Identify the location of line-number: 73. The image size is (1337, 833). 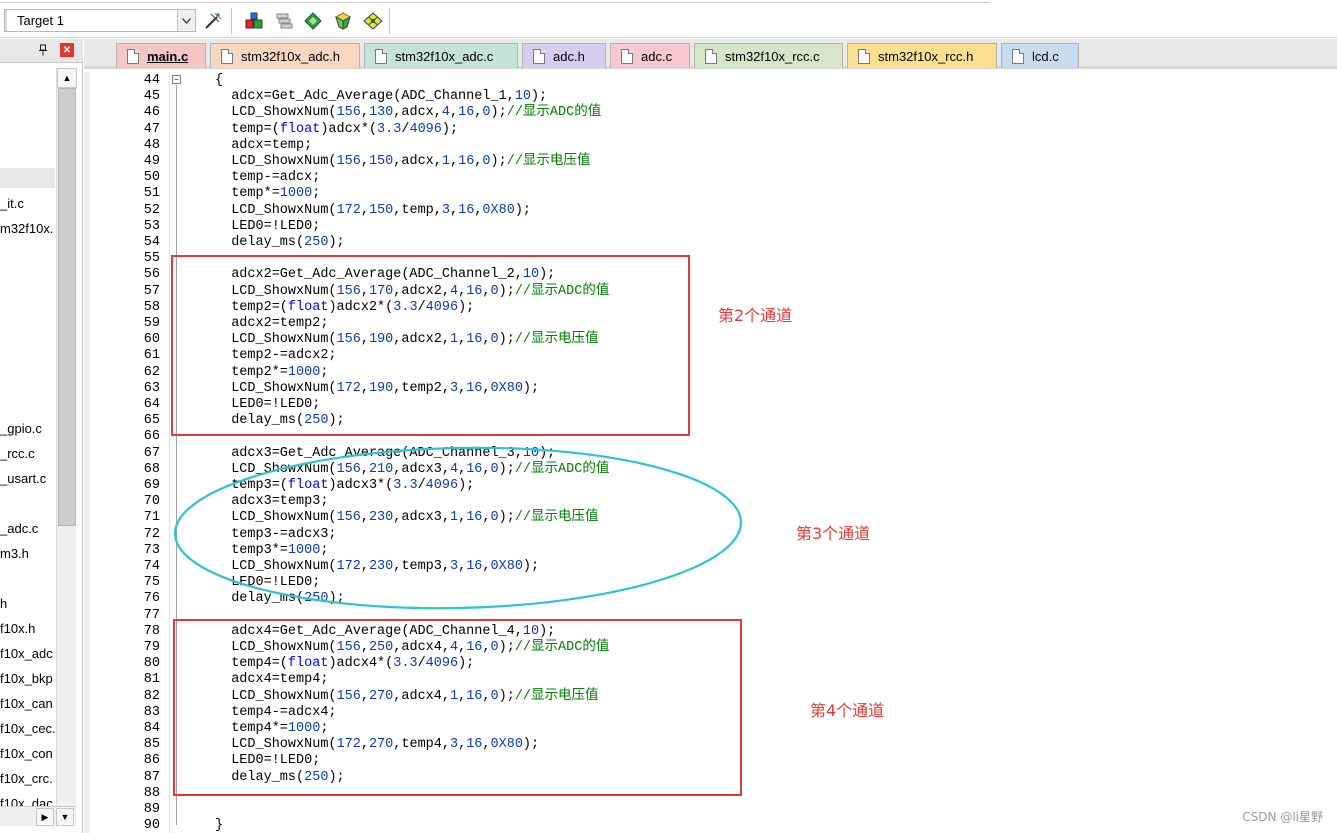
(151, 550).